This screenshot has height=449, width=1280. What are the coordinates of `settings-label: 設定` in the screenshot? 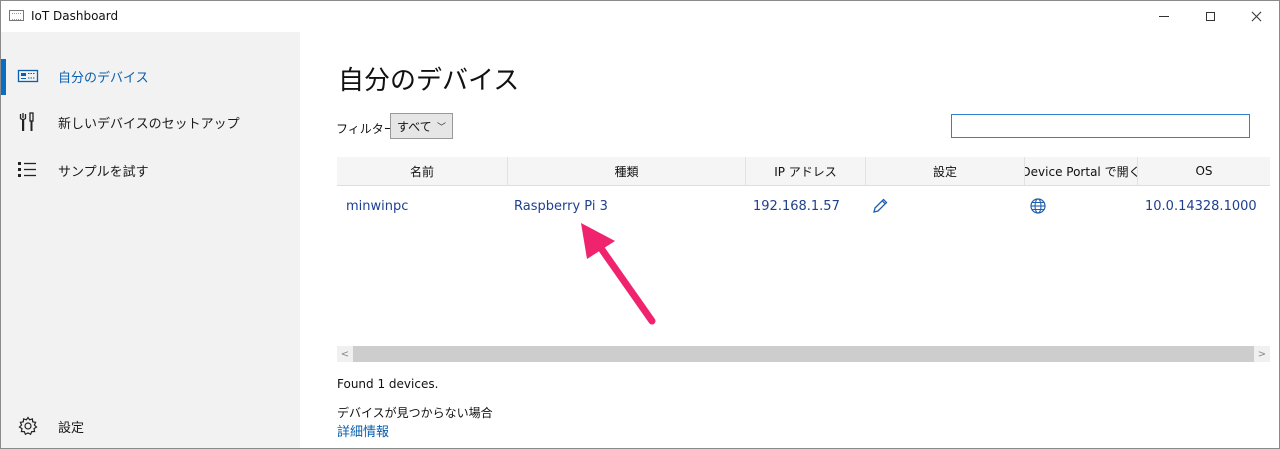 It's located at (71, 428).